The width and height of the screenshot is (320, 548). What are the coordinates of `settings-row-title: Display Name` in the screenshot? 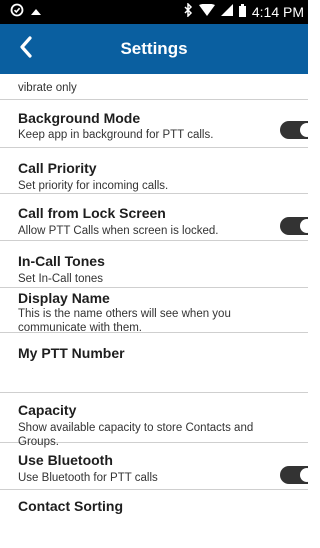 It's located at (64, 298).